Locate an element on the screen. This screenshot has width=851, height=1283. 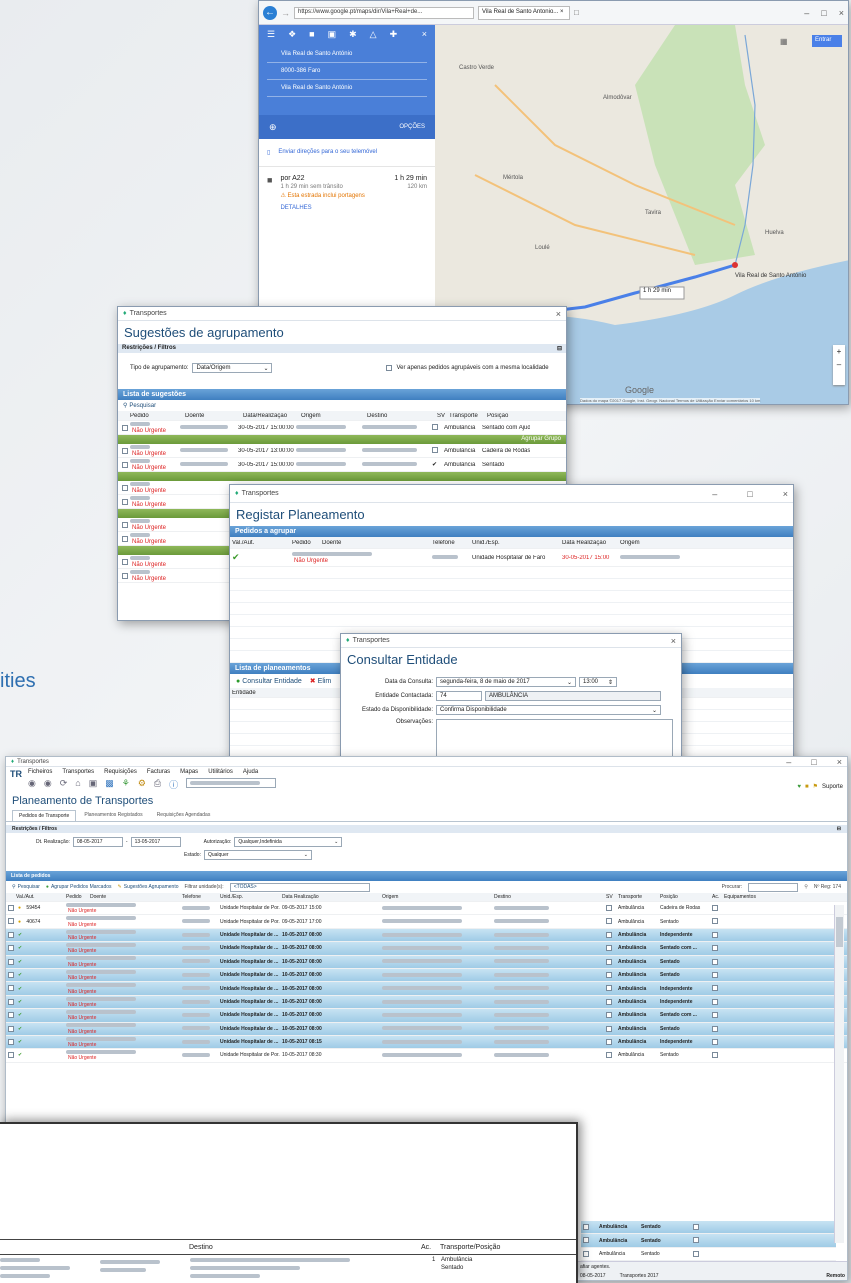
group-requests-button: ● Agrupar Pedidos Marcados is located at coordinates (79, 887).